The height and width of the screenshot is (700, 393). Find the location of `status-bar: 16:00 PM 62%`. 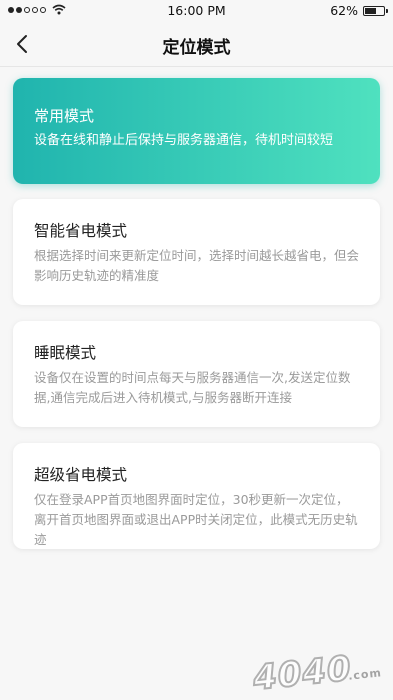

status-bar: 16:00 PM 62% is located at coordinates (196, 11).